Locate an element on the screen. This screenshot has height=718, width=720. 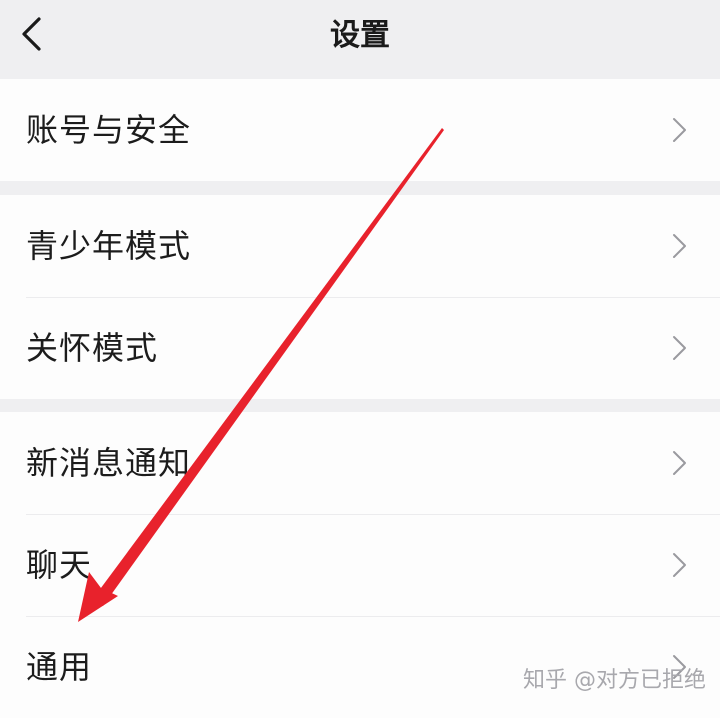
settings-item-label: 账号与安全 is located at coordinates (109, 130).